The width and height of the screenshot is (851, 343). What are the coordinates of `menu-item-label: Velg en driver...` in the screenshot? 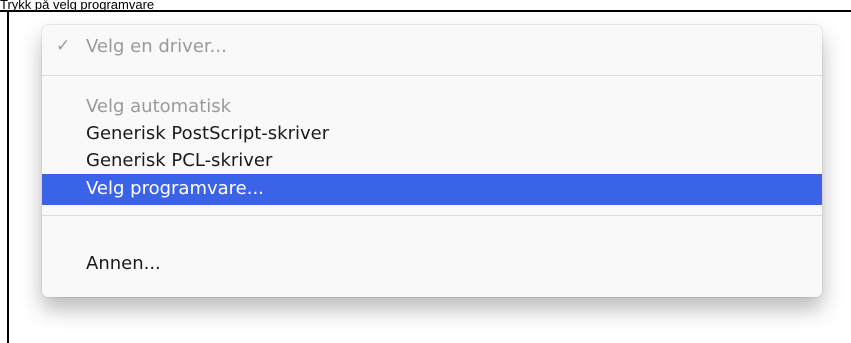 It's located at (156, 46).